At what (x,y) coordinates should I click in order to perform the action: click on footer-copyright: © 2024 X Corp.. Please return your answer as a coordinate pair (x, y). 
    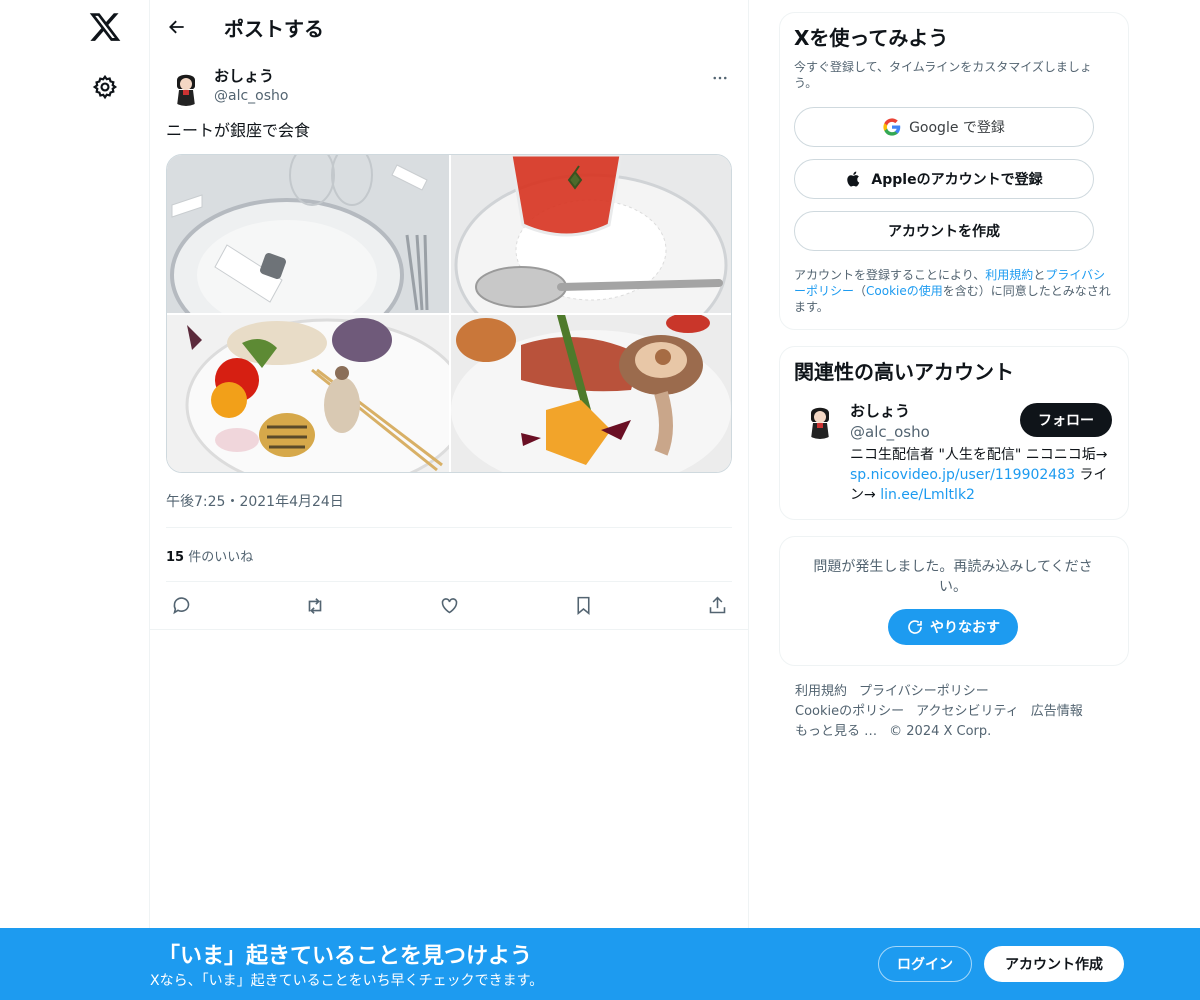
    Looking at the image, I should click on (940, 731).